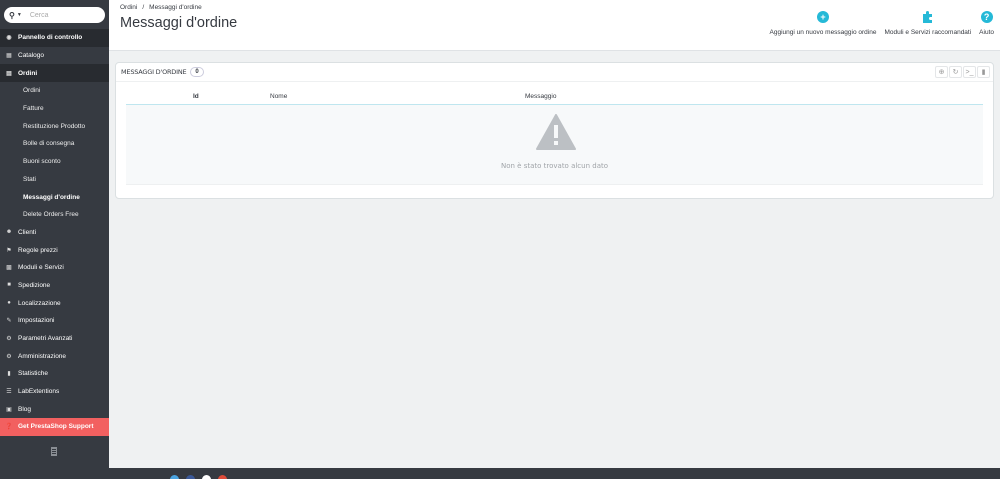 The height and width of the screenshot is (479, 1000). What do you see at coordinates (986, 32) in the screenshot?
I see `help-label: Aiuto` at bounding box center [986, 32].